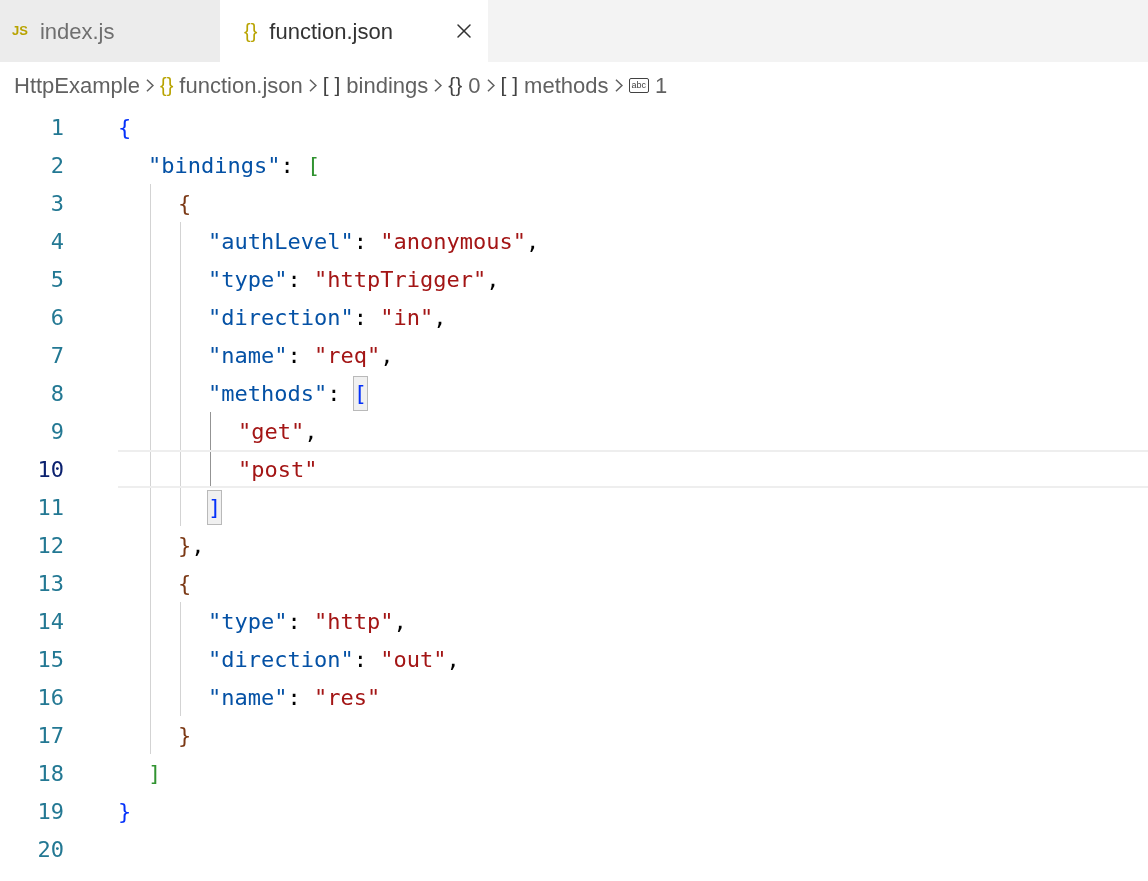 Image resolution: width=1148 pixels, height=881 pixels. What do you see at coordinates (56, 203) in the screenshot?
I see `line-number: 3` at bounding box center [56, 203].